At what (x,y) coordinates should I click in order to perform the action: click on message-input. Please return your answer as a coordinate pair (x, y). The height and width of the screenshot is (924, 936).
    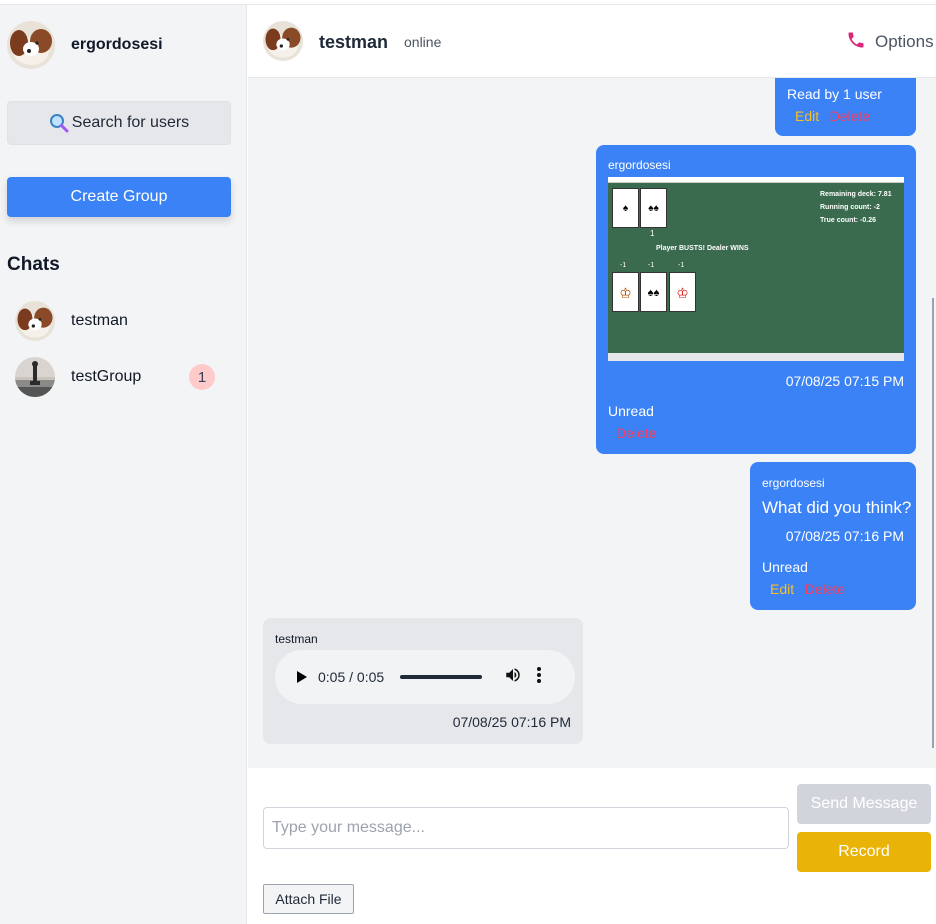
    Looking at the image, I should click on (526, 828).